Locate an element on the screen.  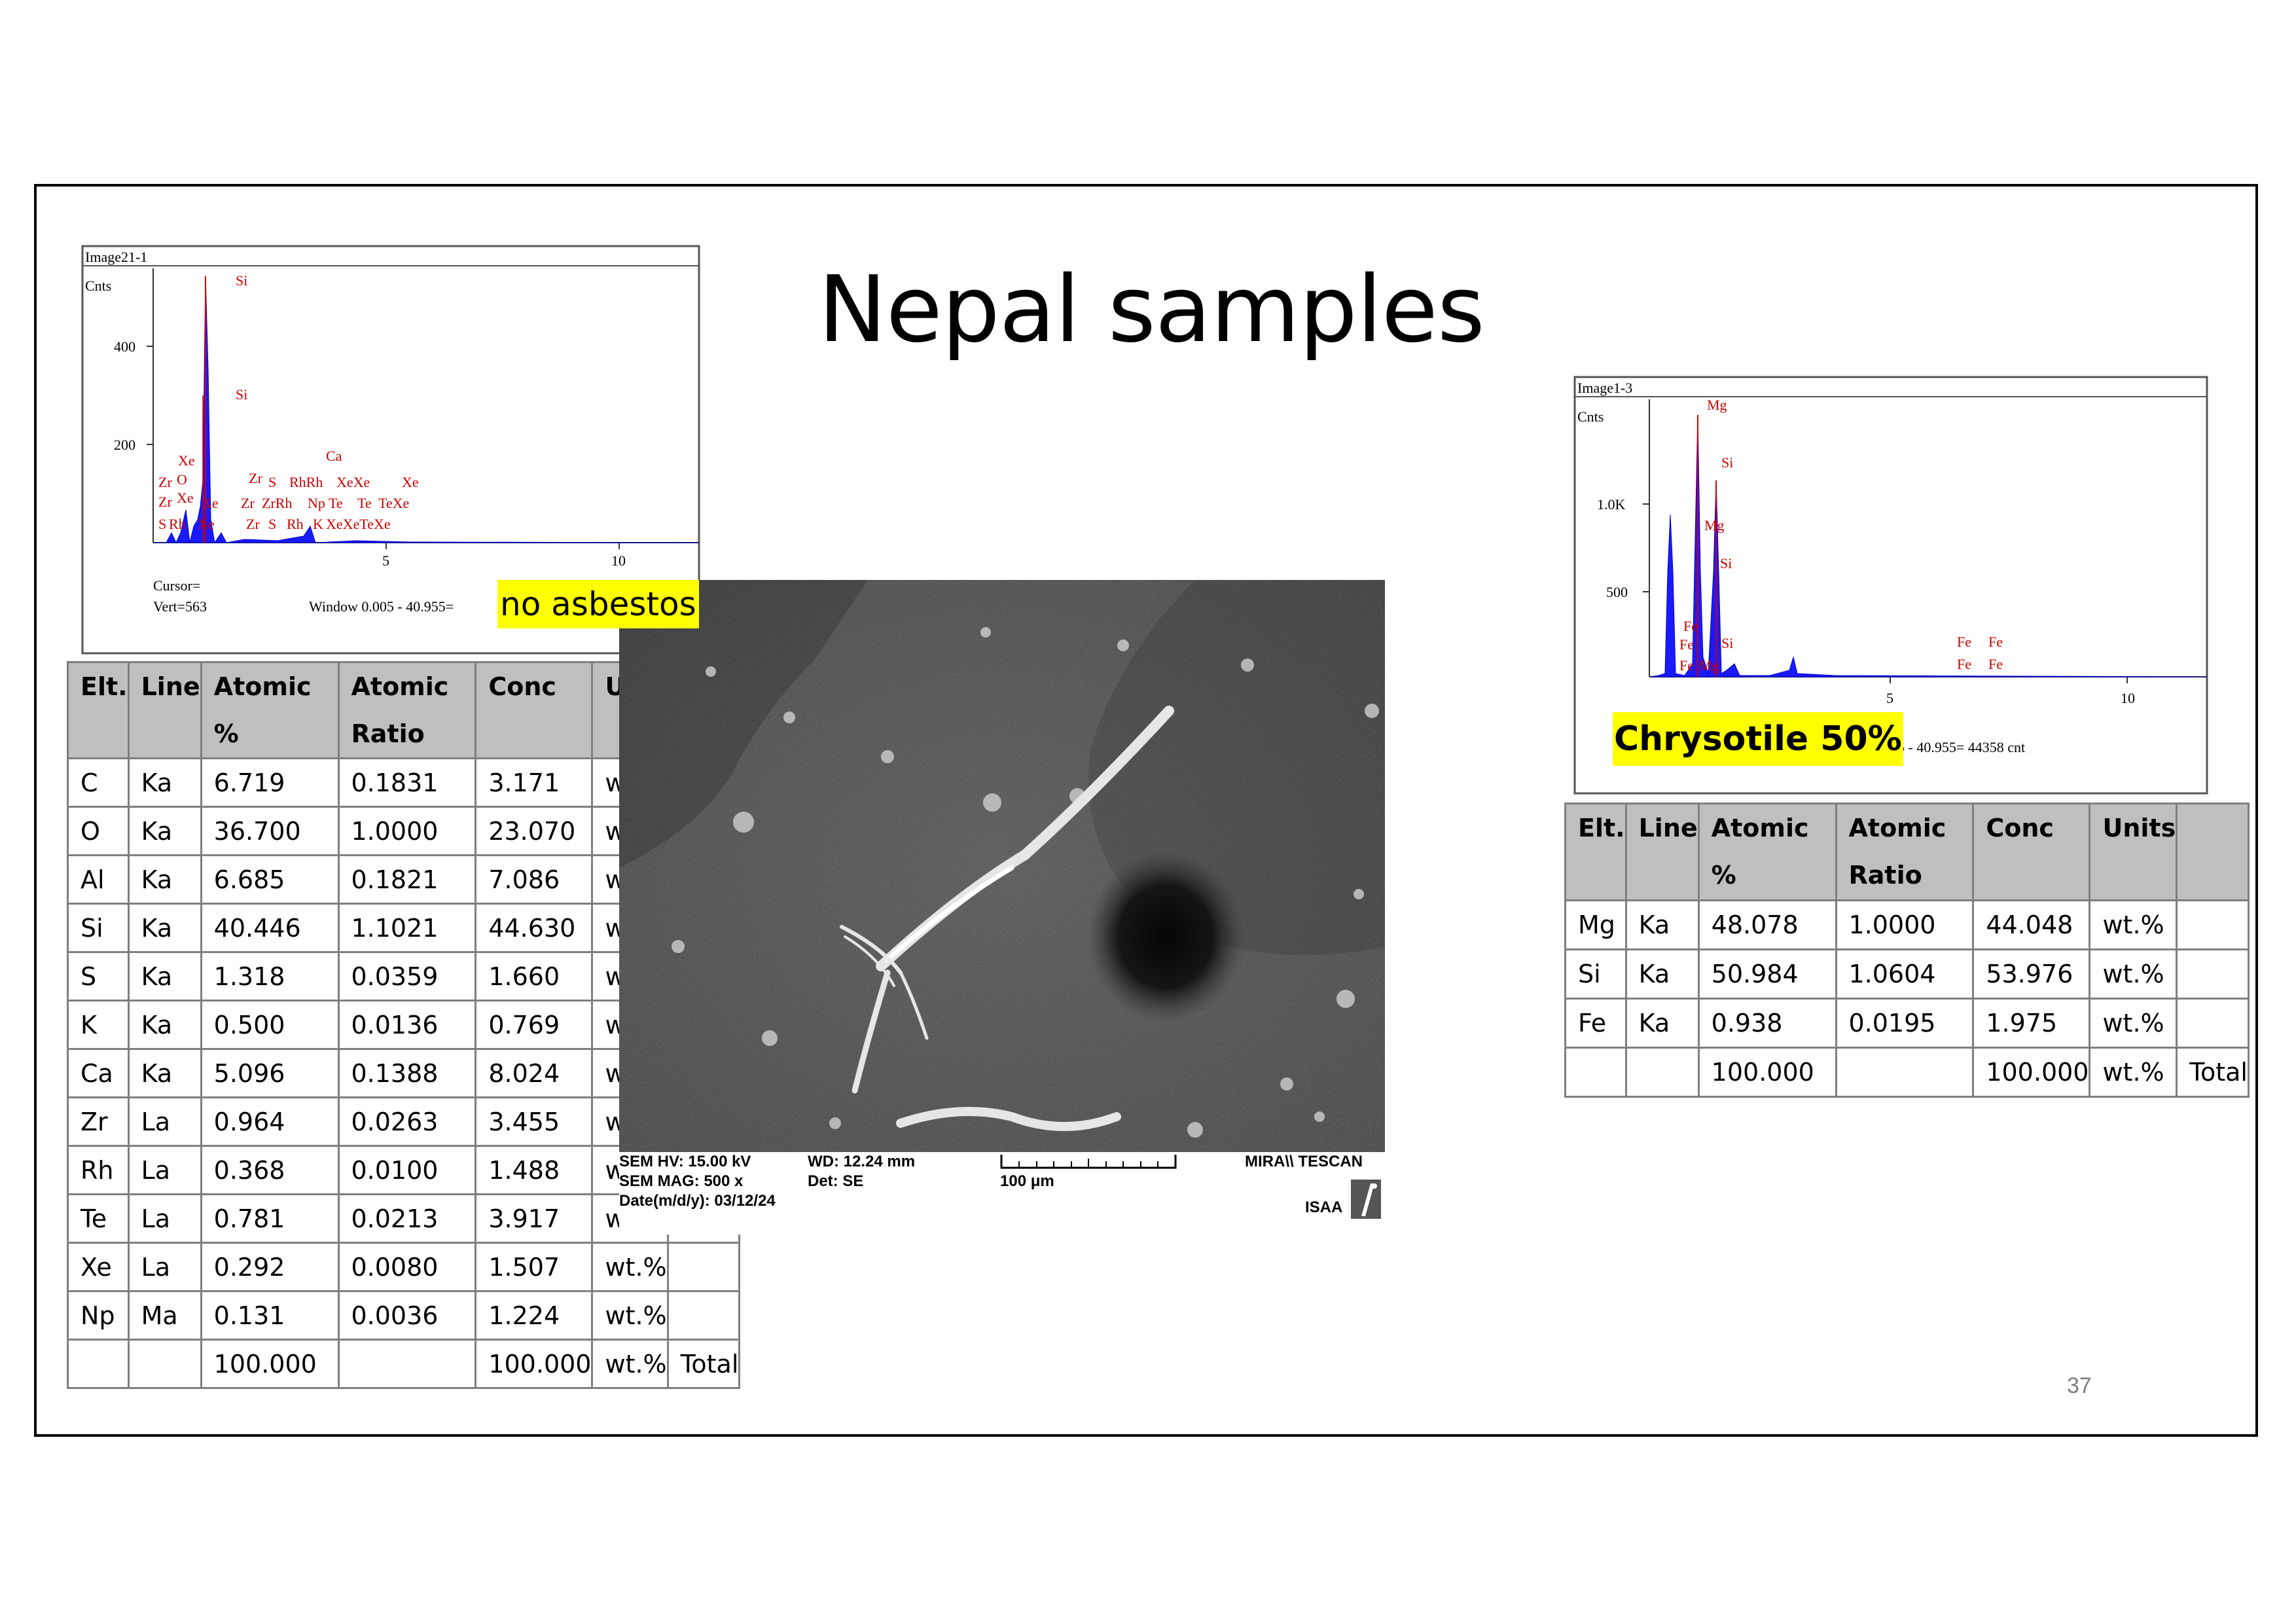
table-cell: Total is located at coordinates (2213, 1072).